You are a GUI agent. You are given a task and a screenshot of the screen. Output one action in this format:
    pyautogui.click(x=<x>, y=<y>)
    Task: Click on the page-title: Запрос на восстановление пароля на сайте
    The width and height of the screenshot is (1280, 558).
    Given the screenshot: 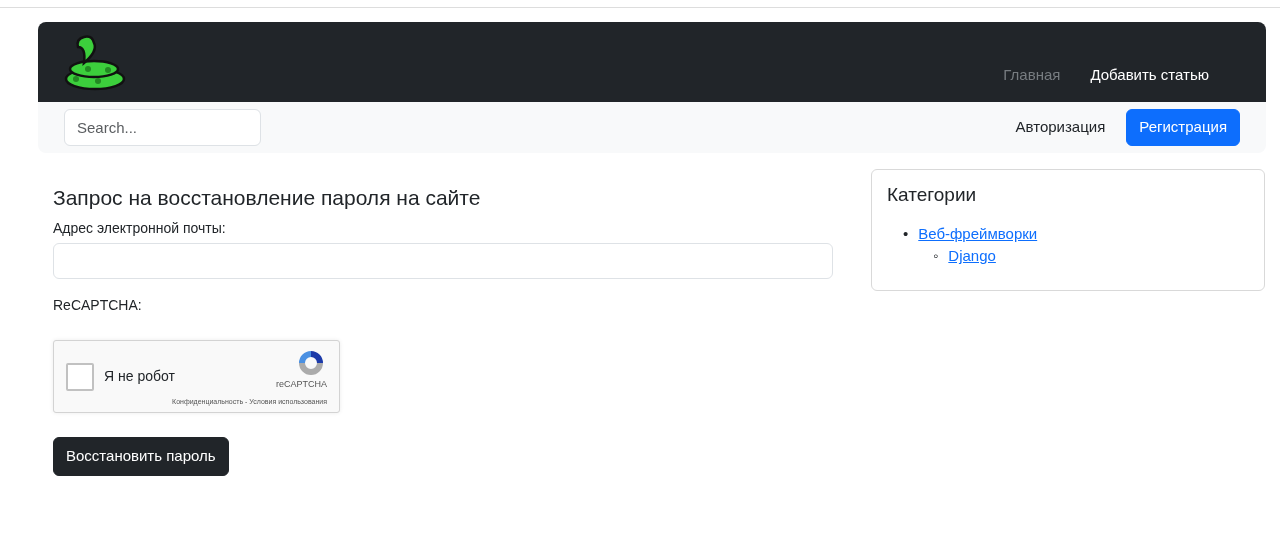 What is the action you would take?
    pyautogui.click(x=267, y=198)
    